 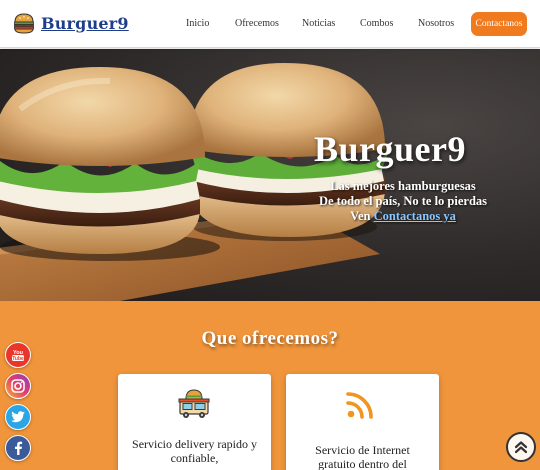 I want to click on double-chevron-up-icon, so click(x=521, y=447).